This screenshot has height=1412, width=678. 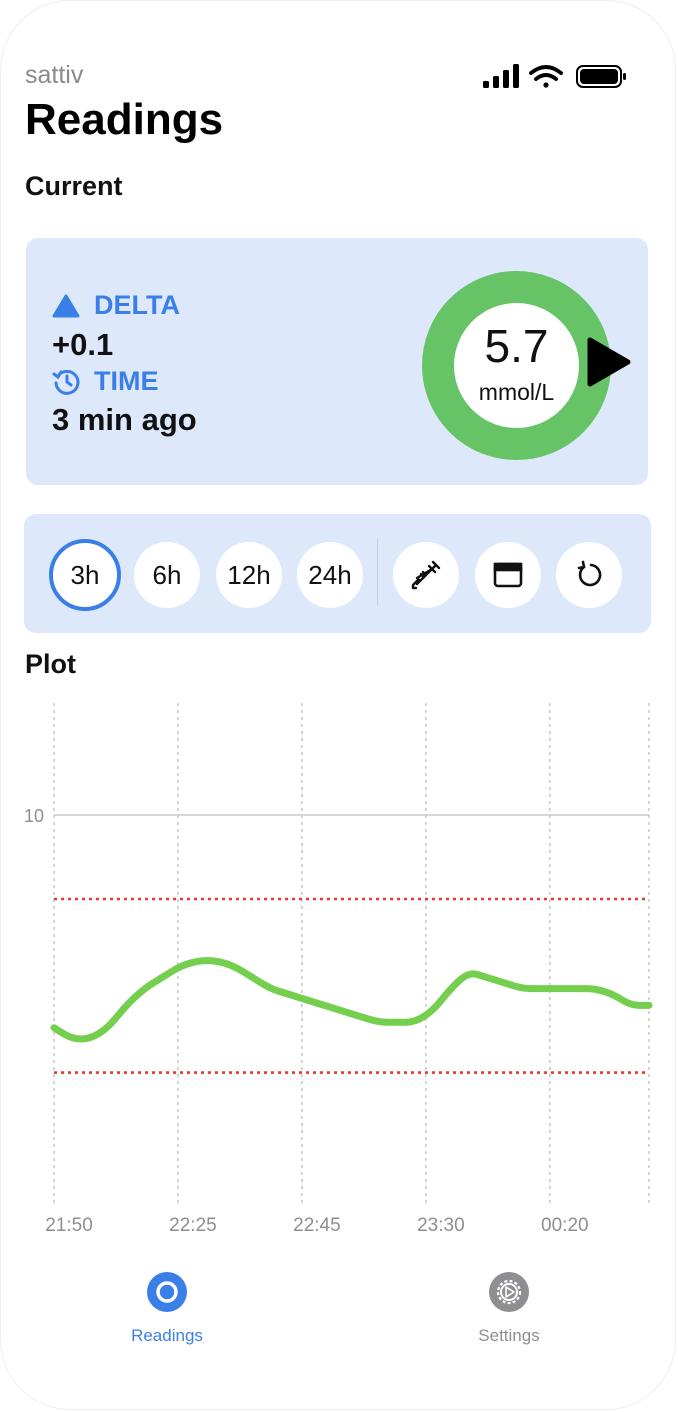 I want to click on x-tick-label: 22:25, so click(x=193, y=1225).